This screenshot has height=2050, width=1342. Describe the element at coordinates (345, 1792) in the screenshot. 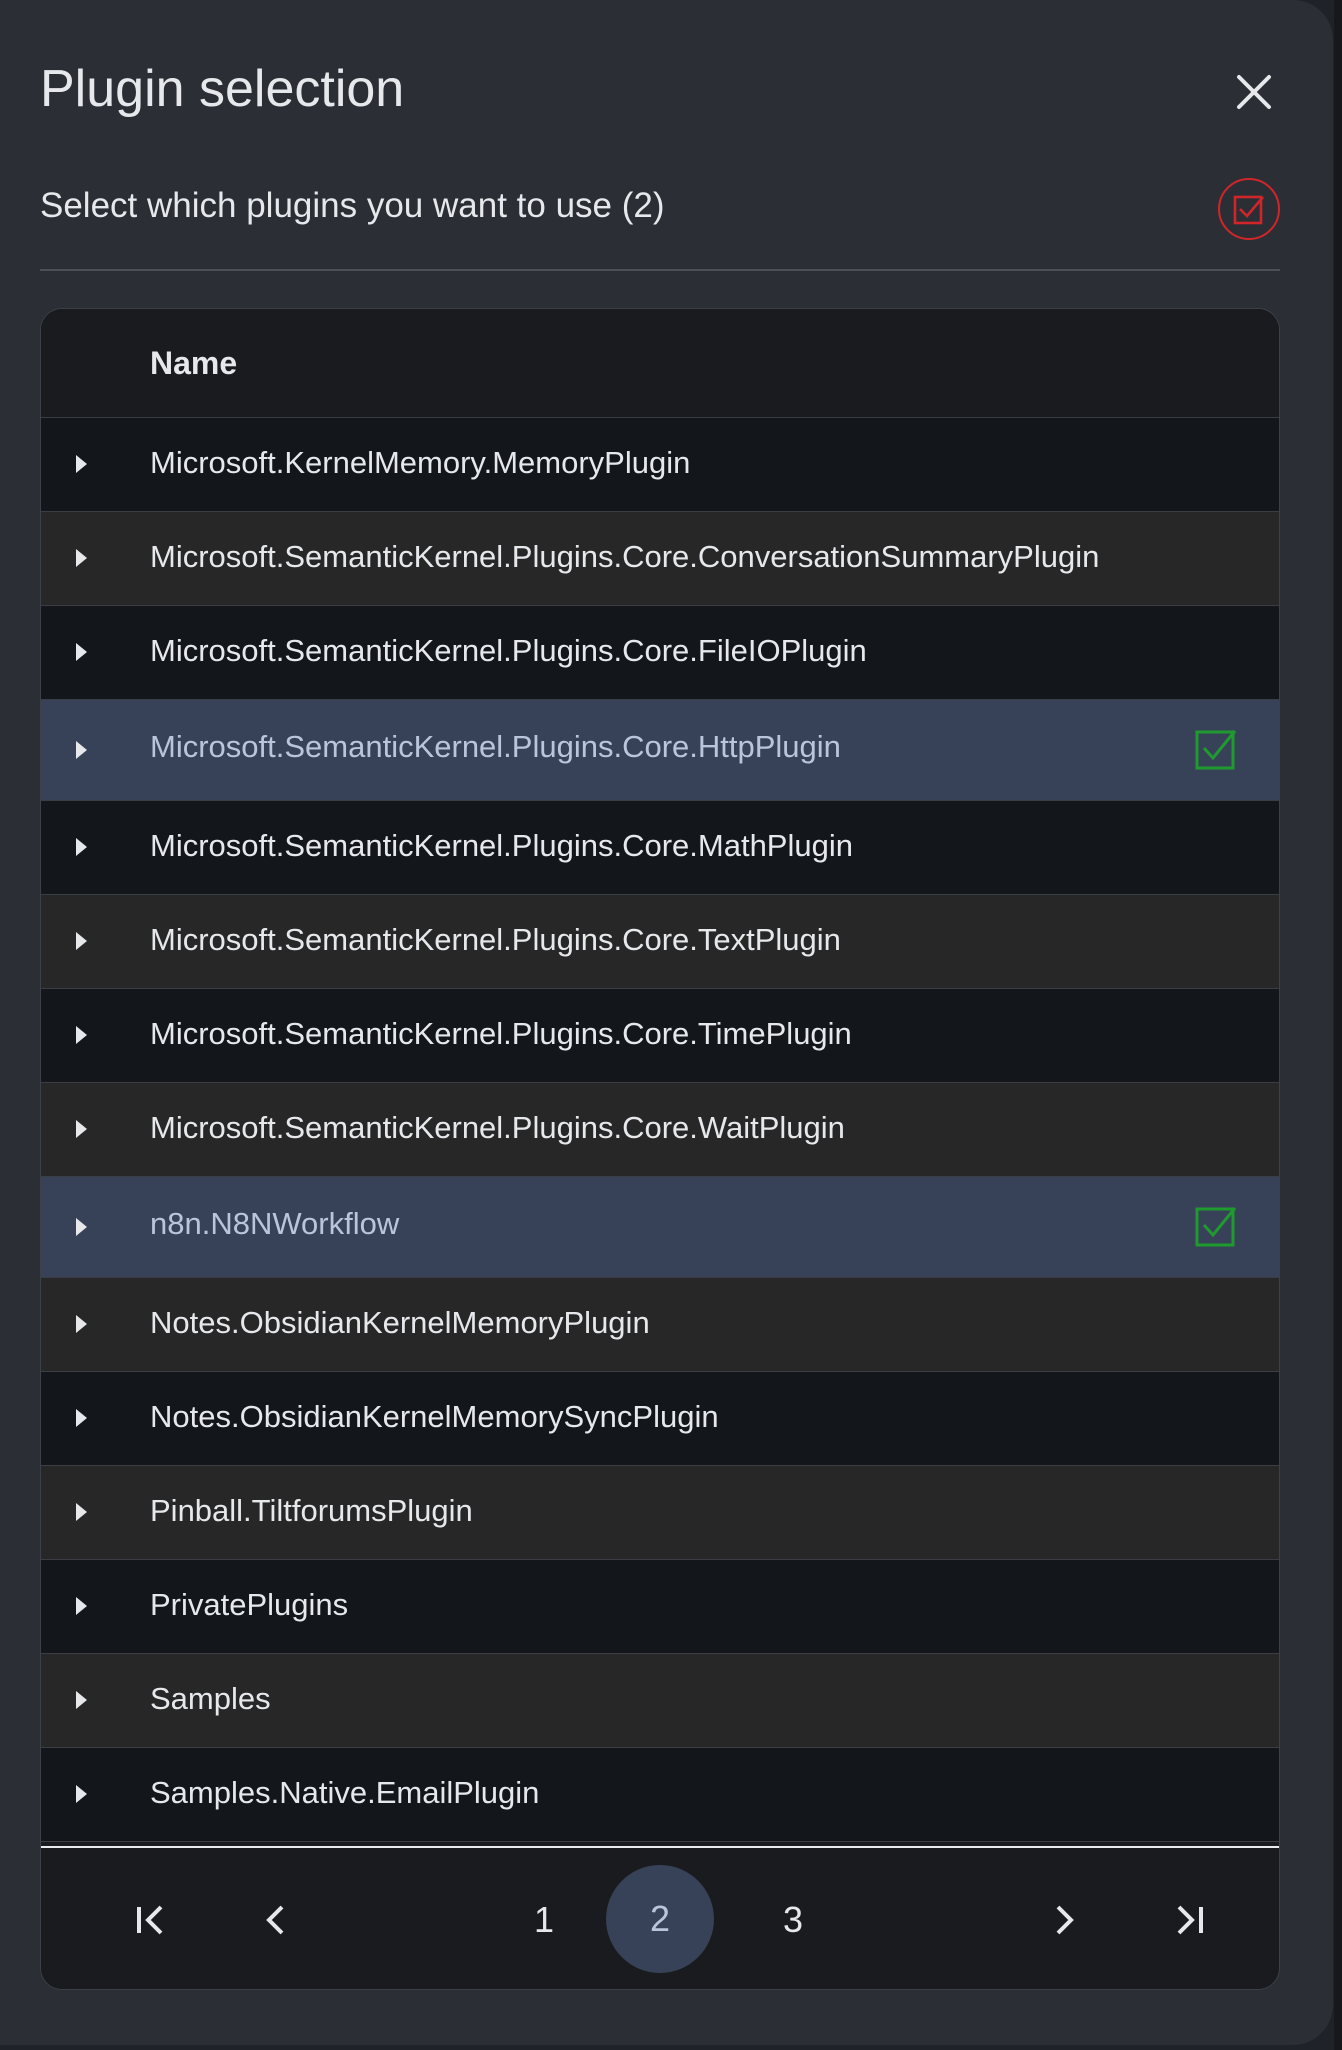

I see `plugin-name: Samples.Native.EmailPlugin` at that location.